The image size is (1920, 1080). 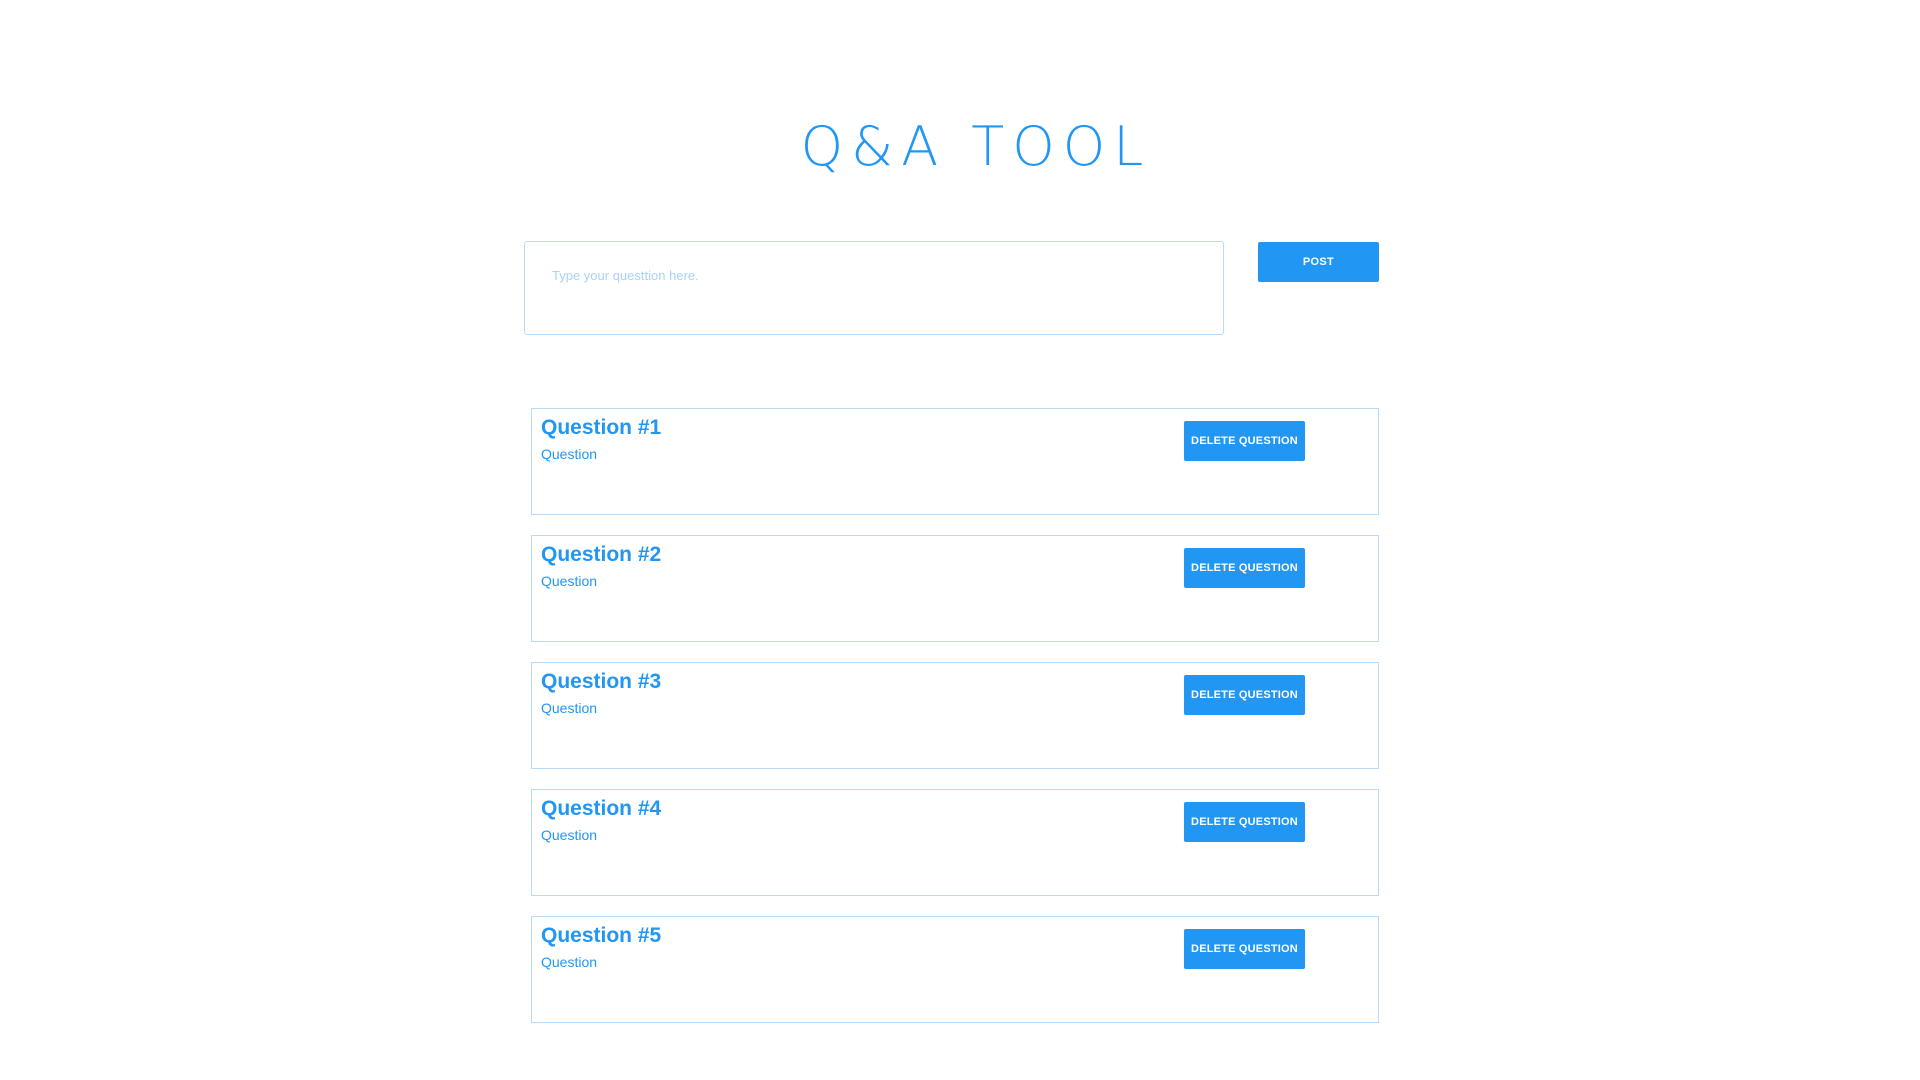 I want to click on question-title: Question #3, so click(x=601, y=681).